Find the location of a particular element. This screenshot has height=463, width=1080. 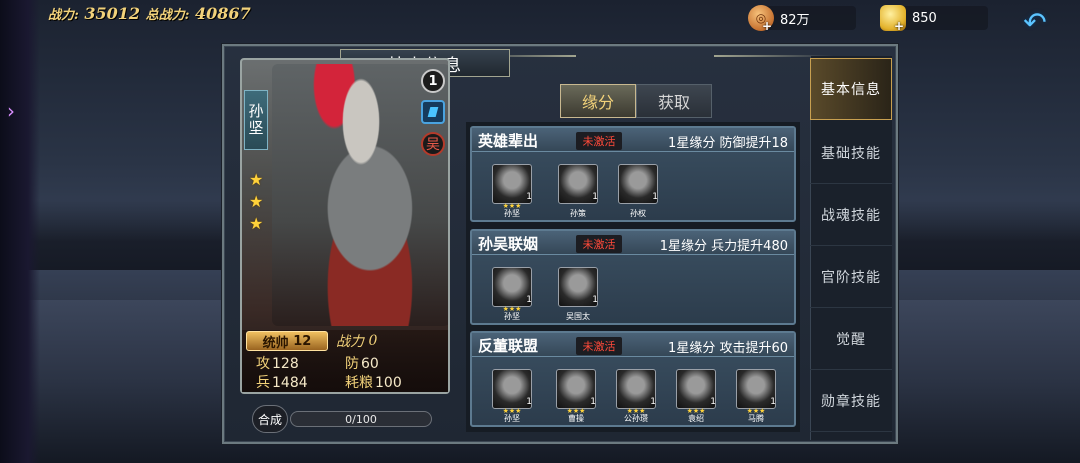

command-label: 统帅 is located at coordinates (275, 343).